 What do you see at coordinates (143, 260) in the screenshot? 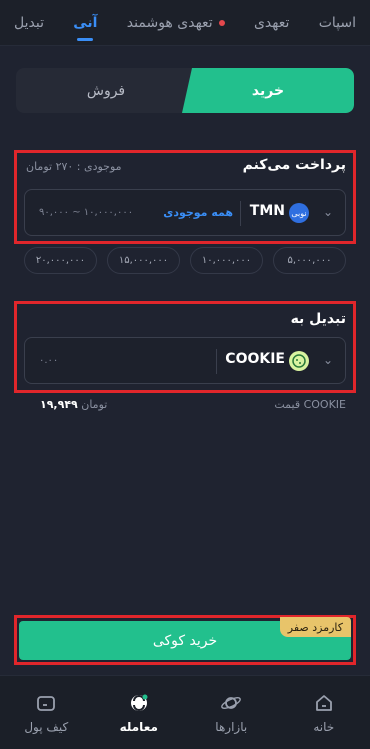
I see `chip-amount: ۱۵,۰۰۰,۰۰۰` at bounding box center [143, 260].